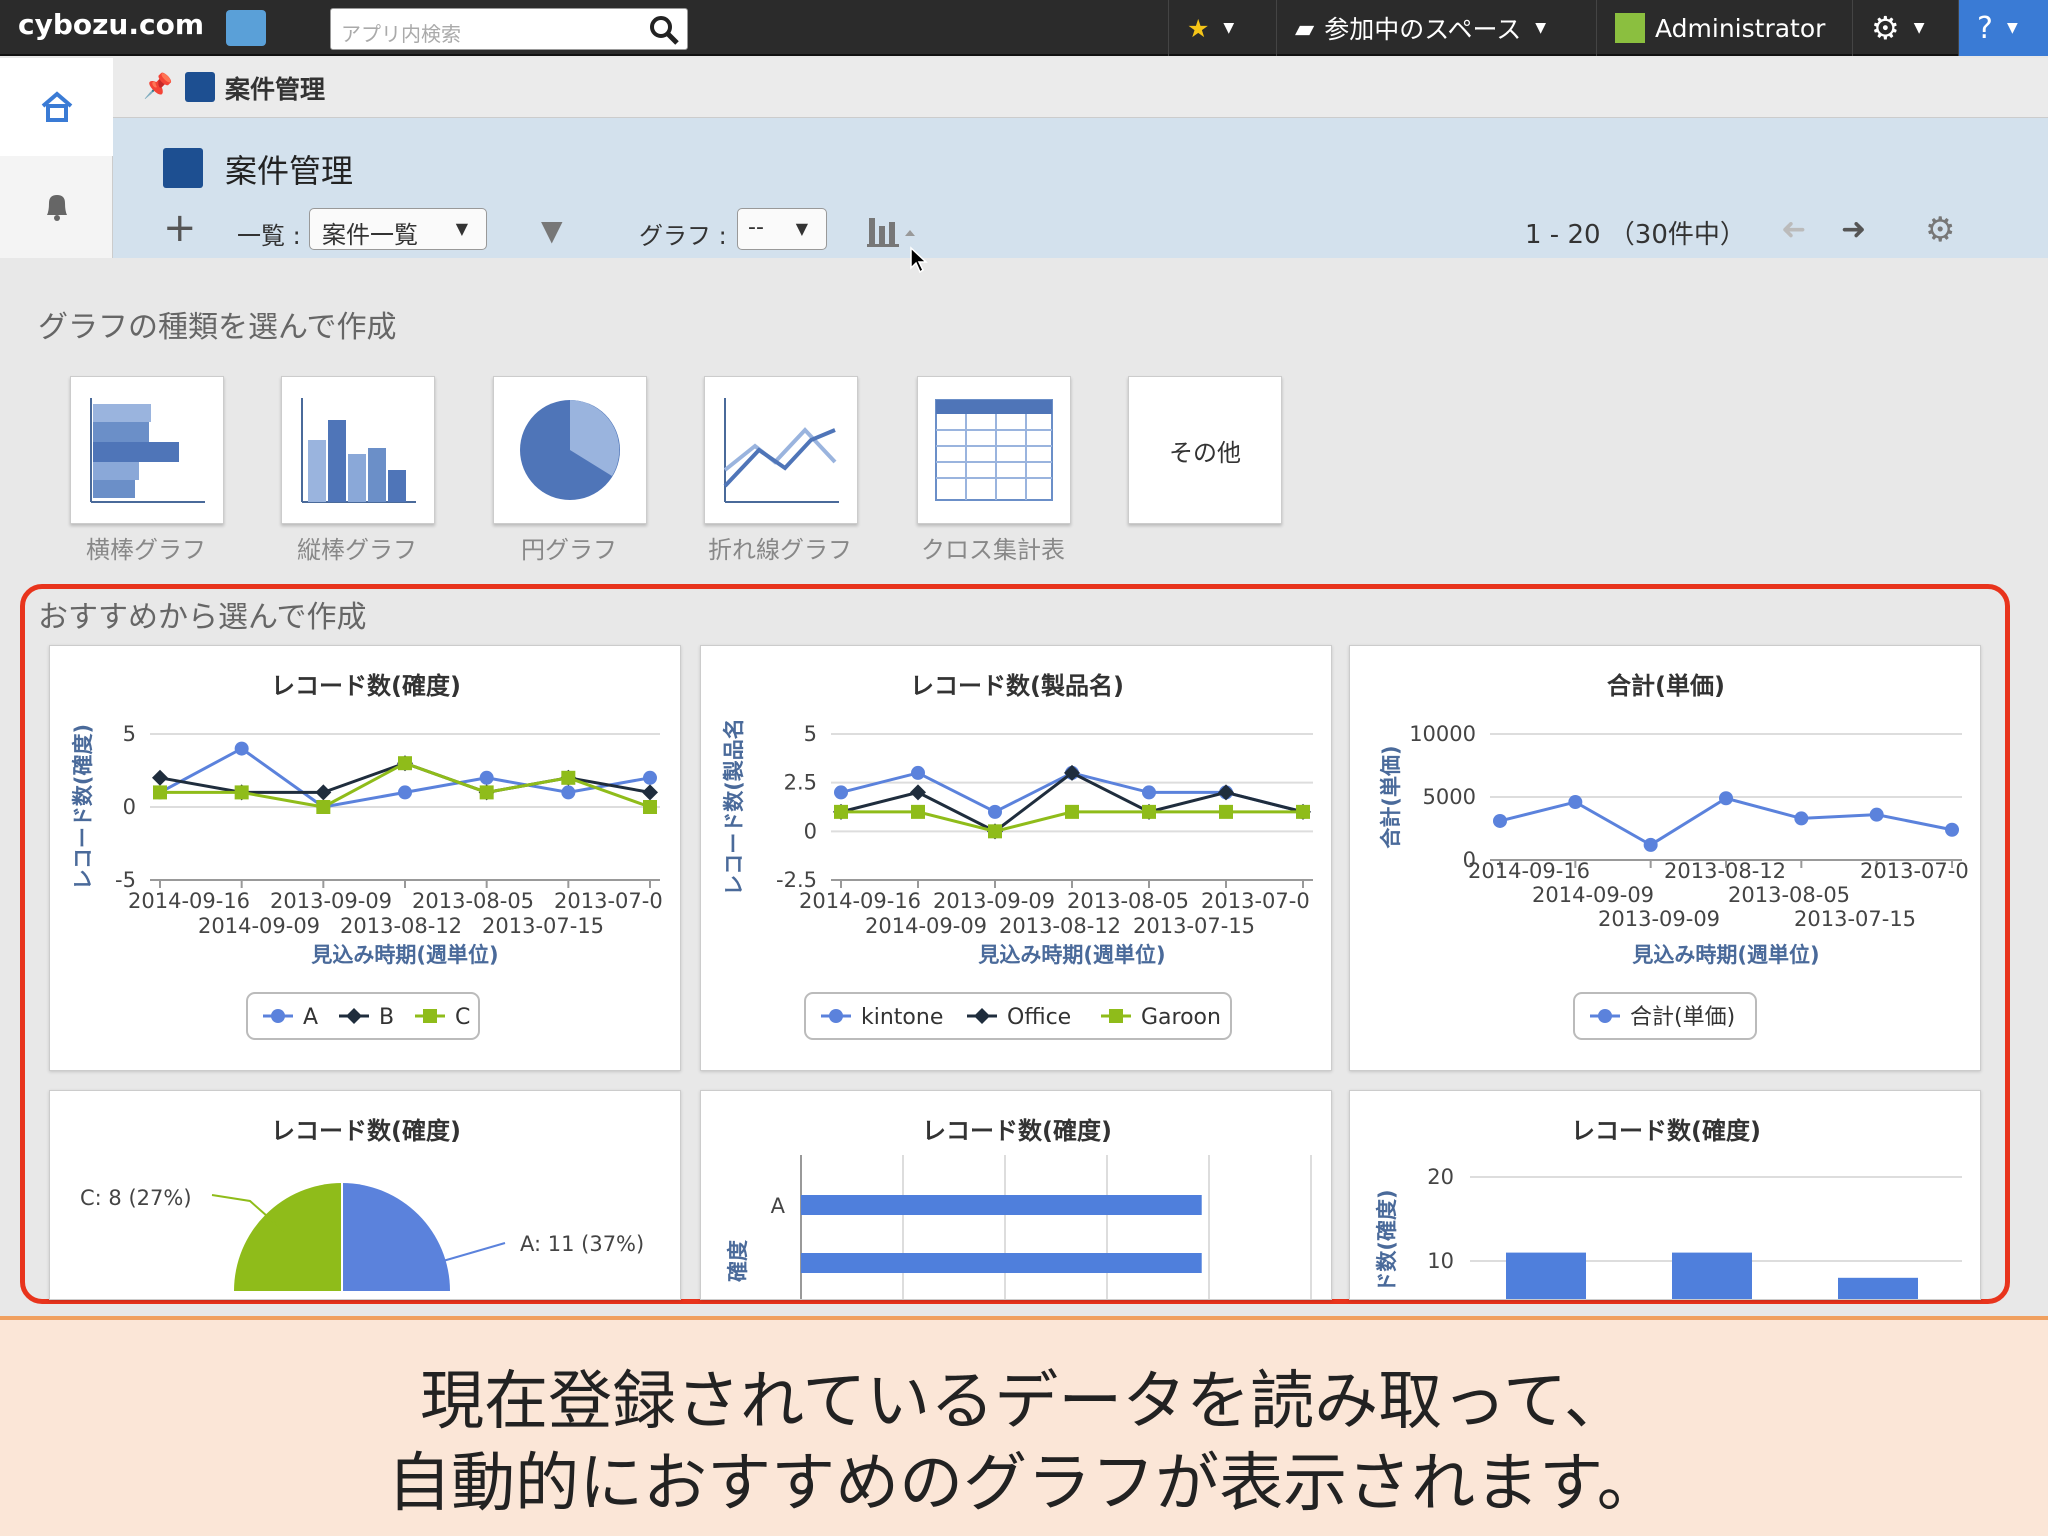 The width and height of the screenshot is (2048, 1536). Describe the element at coordinates (246, 28) in the screenshot. I see `app-menu-icon` at that location.